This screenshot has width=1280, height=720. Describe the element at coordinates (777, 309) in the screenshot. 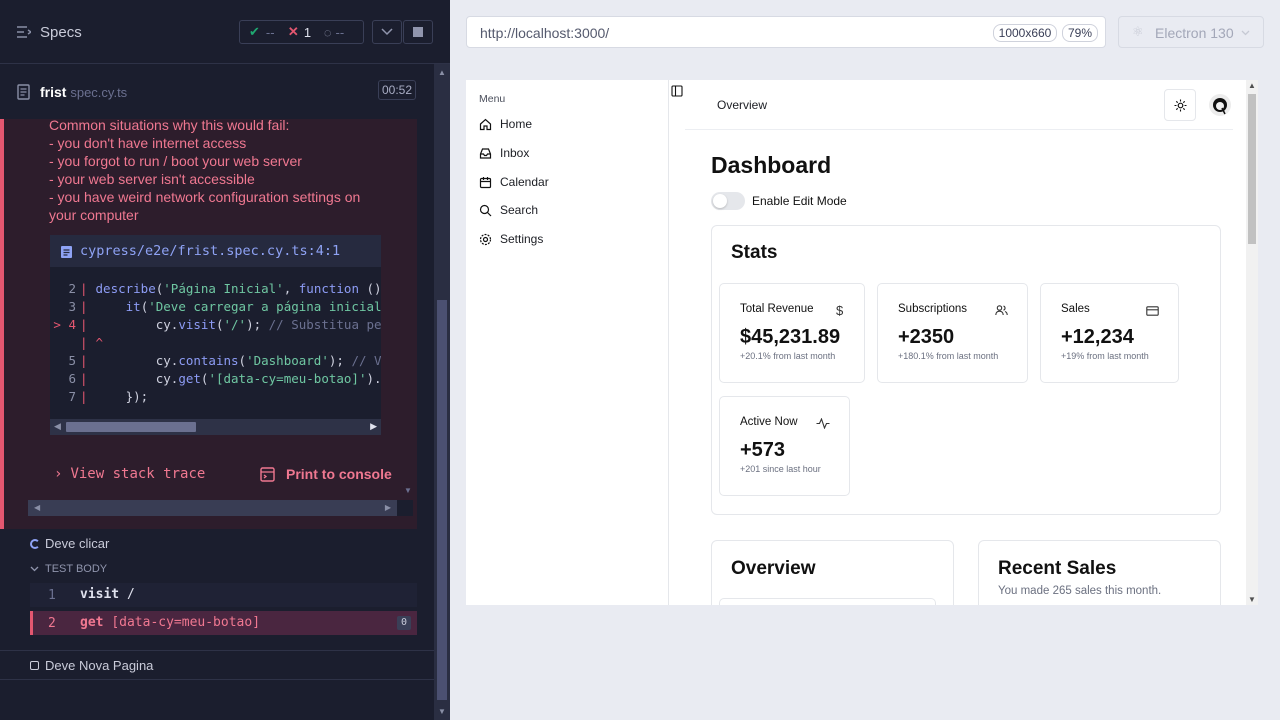

I see `card-title: Total Revenue` at that location.